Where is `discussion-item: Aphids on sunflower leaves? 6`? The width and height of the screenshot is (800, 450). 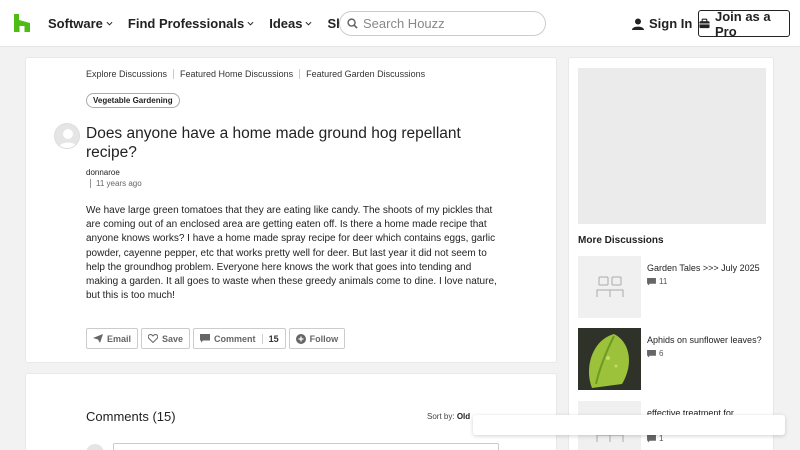
discussion-item: Aphids on sunflower leaves? 6 is located at coordinates (673, 359).